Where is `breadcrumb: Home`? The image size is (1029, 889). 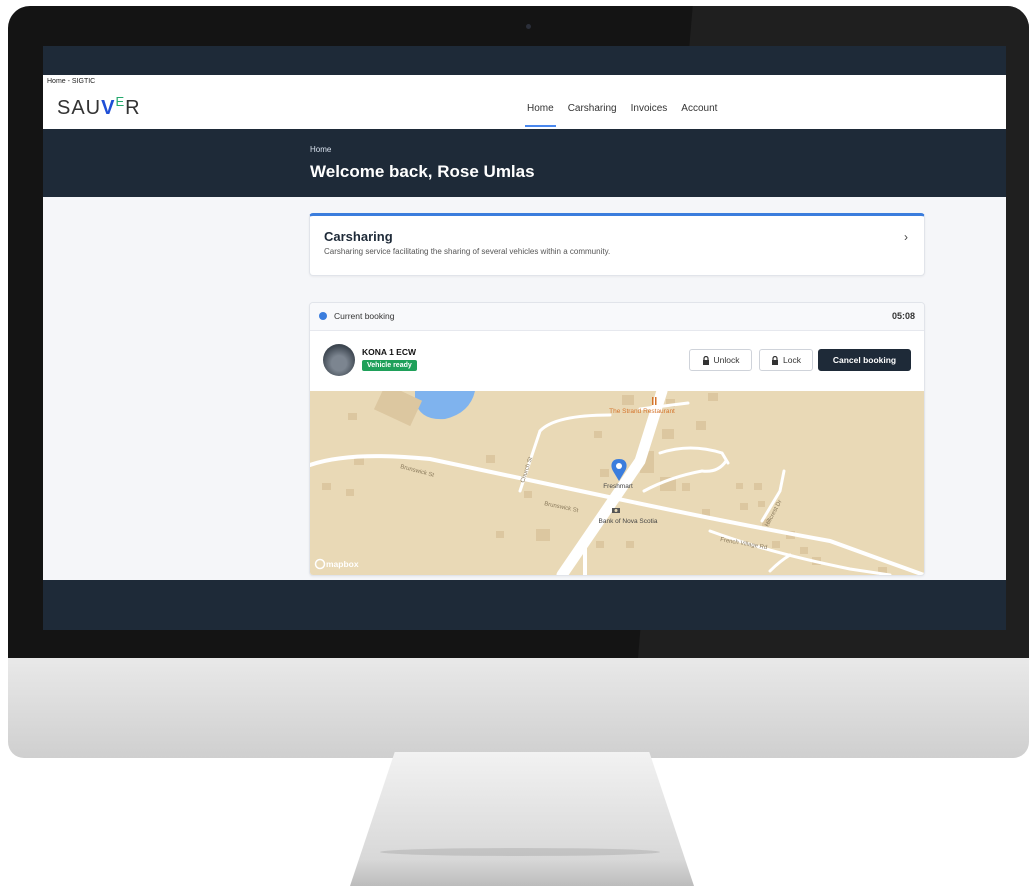 breadcrumb: Home is located at coordinates (320, 149).